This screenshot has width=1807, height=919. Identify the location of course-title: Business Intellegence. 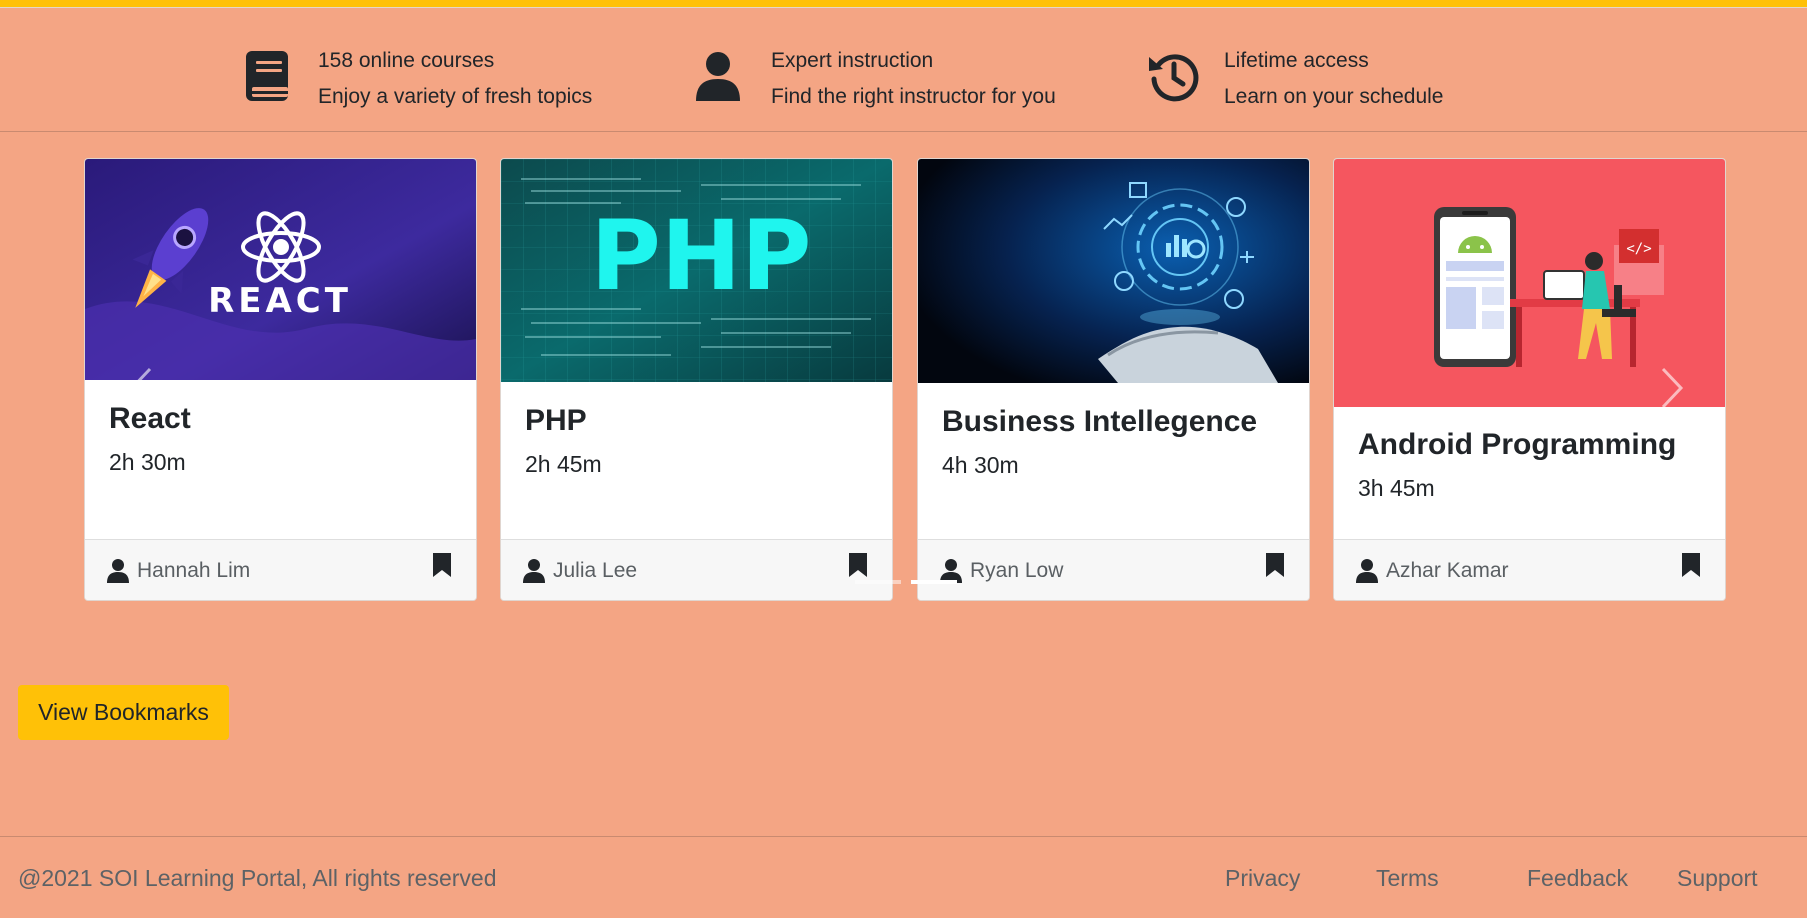
(1100, 421).